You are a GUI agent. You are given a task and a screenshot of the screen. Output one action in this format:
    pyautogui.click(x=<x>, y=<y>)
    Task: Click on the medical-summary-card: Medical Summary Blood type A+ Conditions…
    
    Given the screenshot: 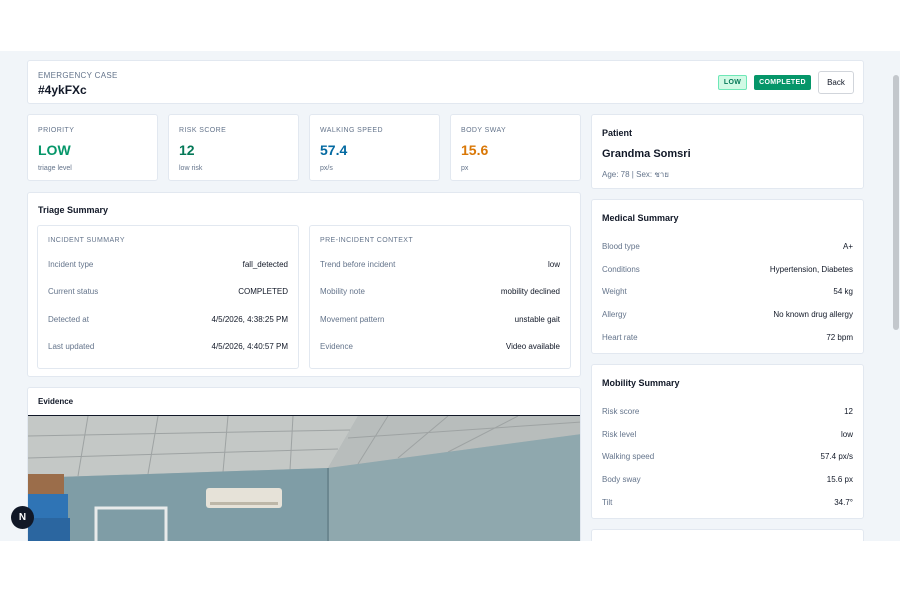 What is the action you would take?
    pyautogui.click(x=727, y=276)
    